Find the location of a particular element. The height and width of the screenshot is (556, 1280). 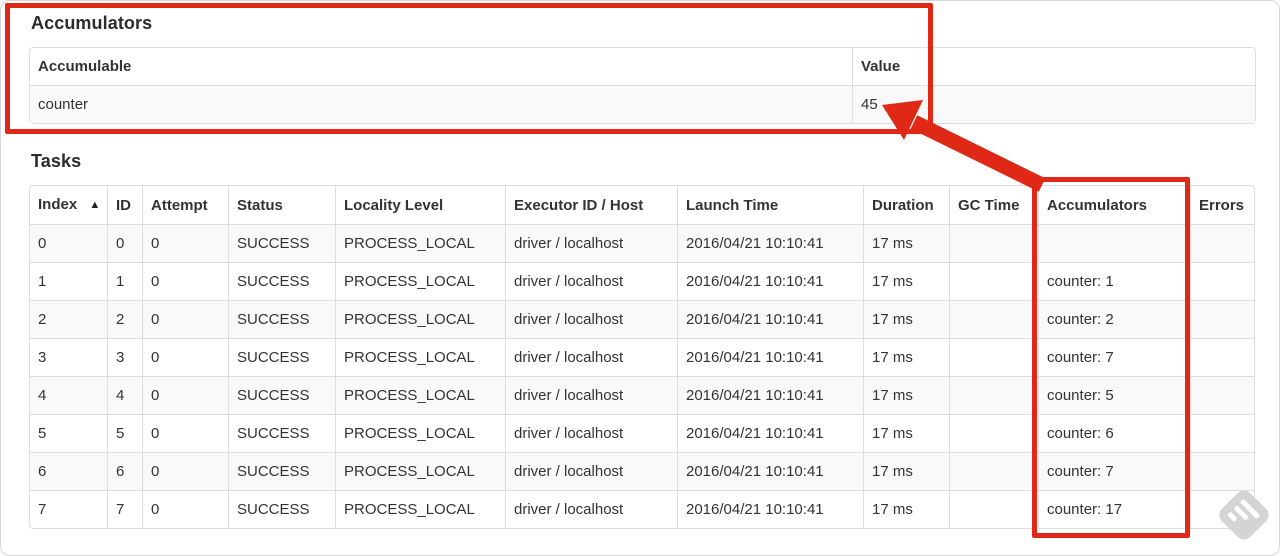

column-header-index-label: Index is located at coordinates (58, 204).